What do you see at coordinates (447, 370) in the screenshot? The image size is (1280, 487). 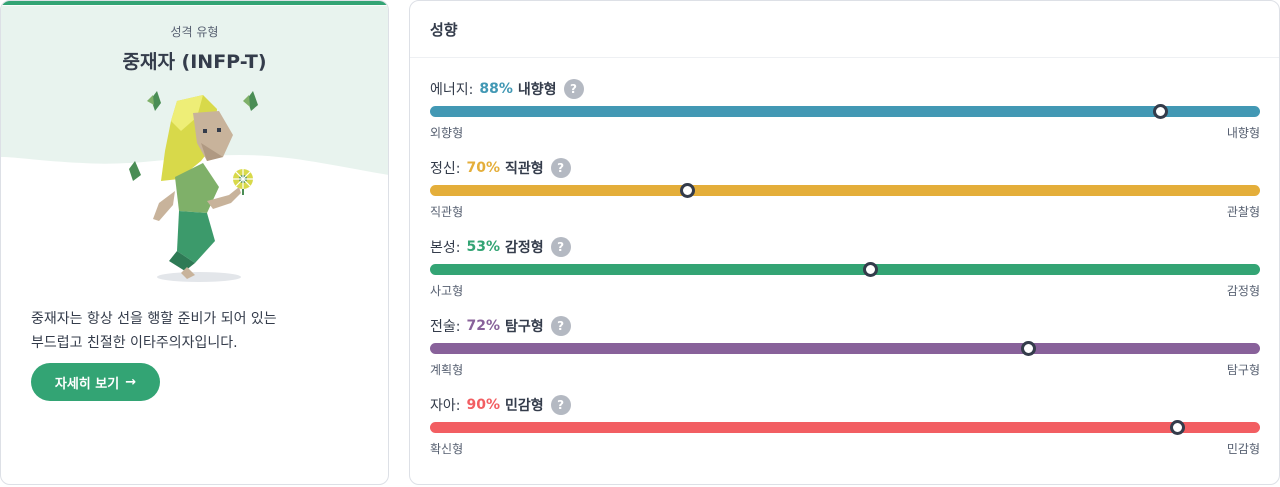 I see `trait-left-label: 계획형` at bounding box center [447, 370].